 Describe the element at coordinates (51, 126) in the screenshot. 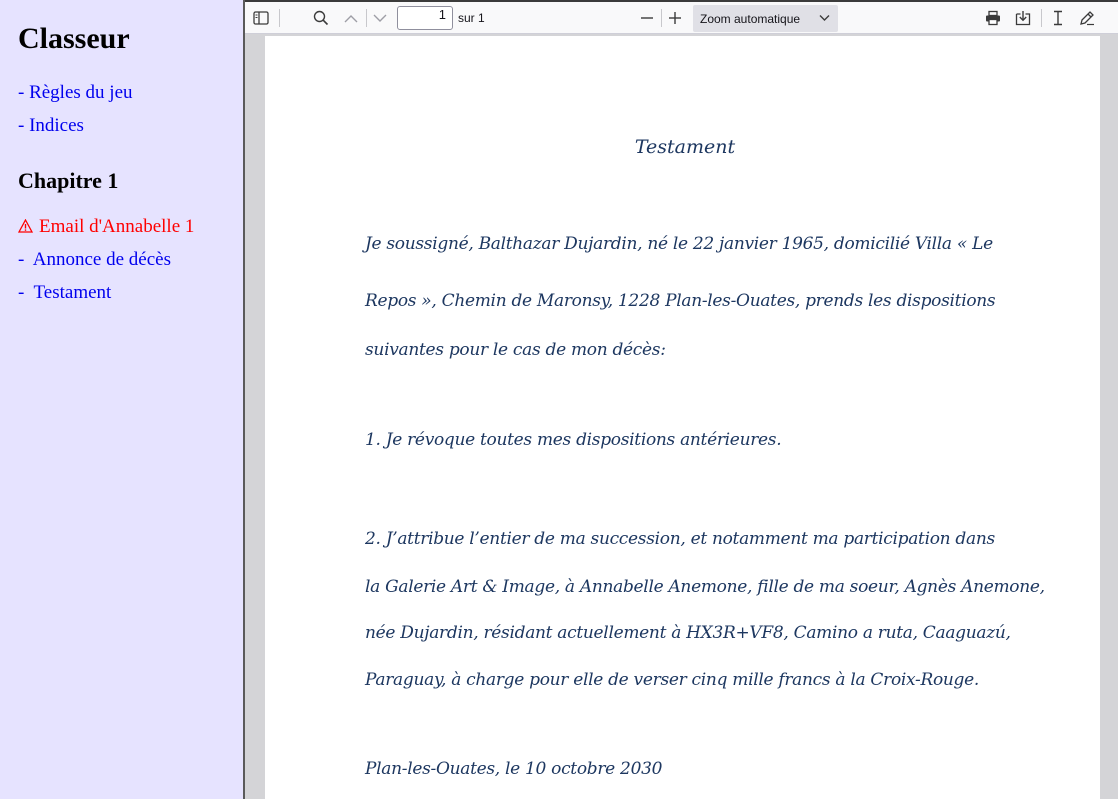

I see `link-indices: - Indices` at that location.